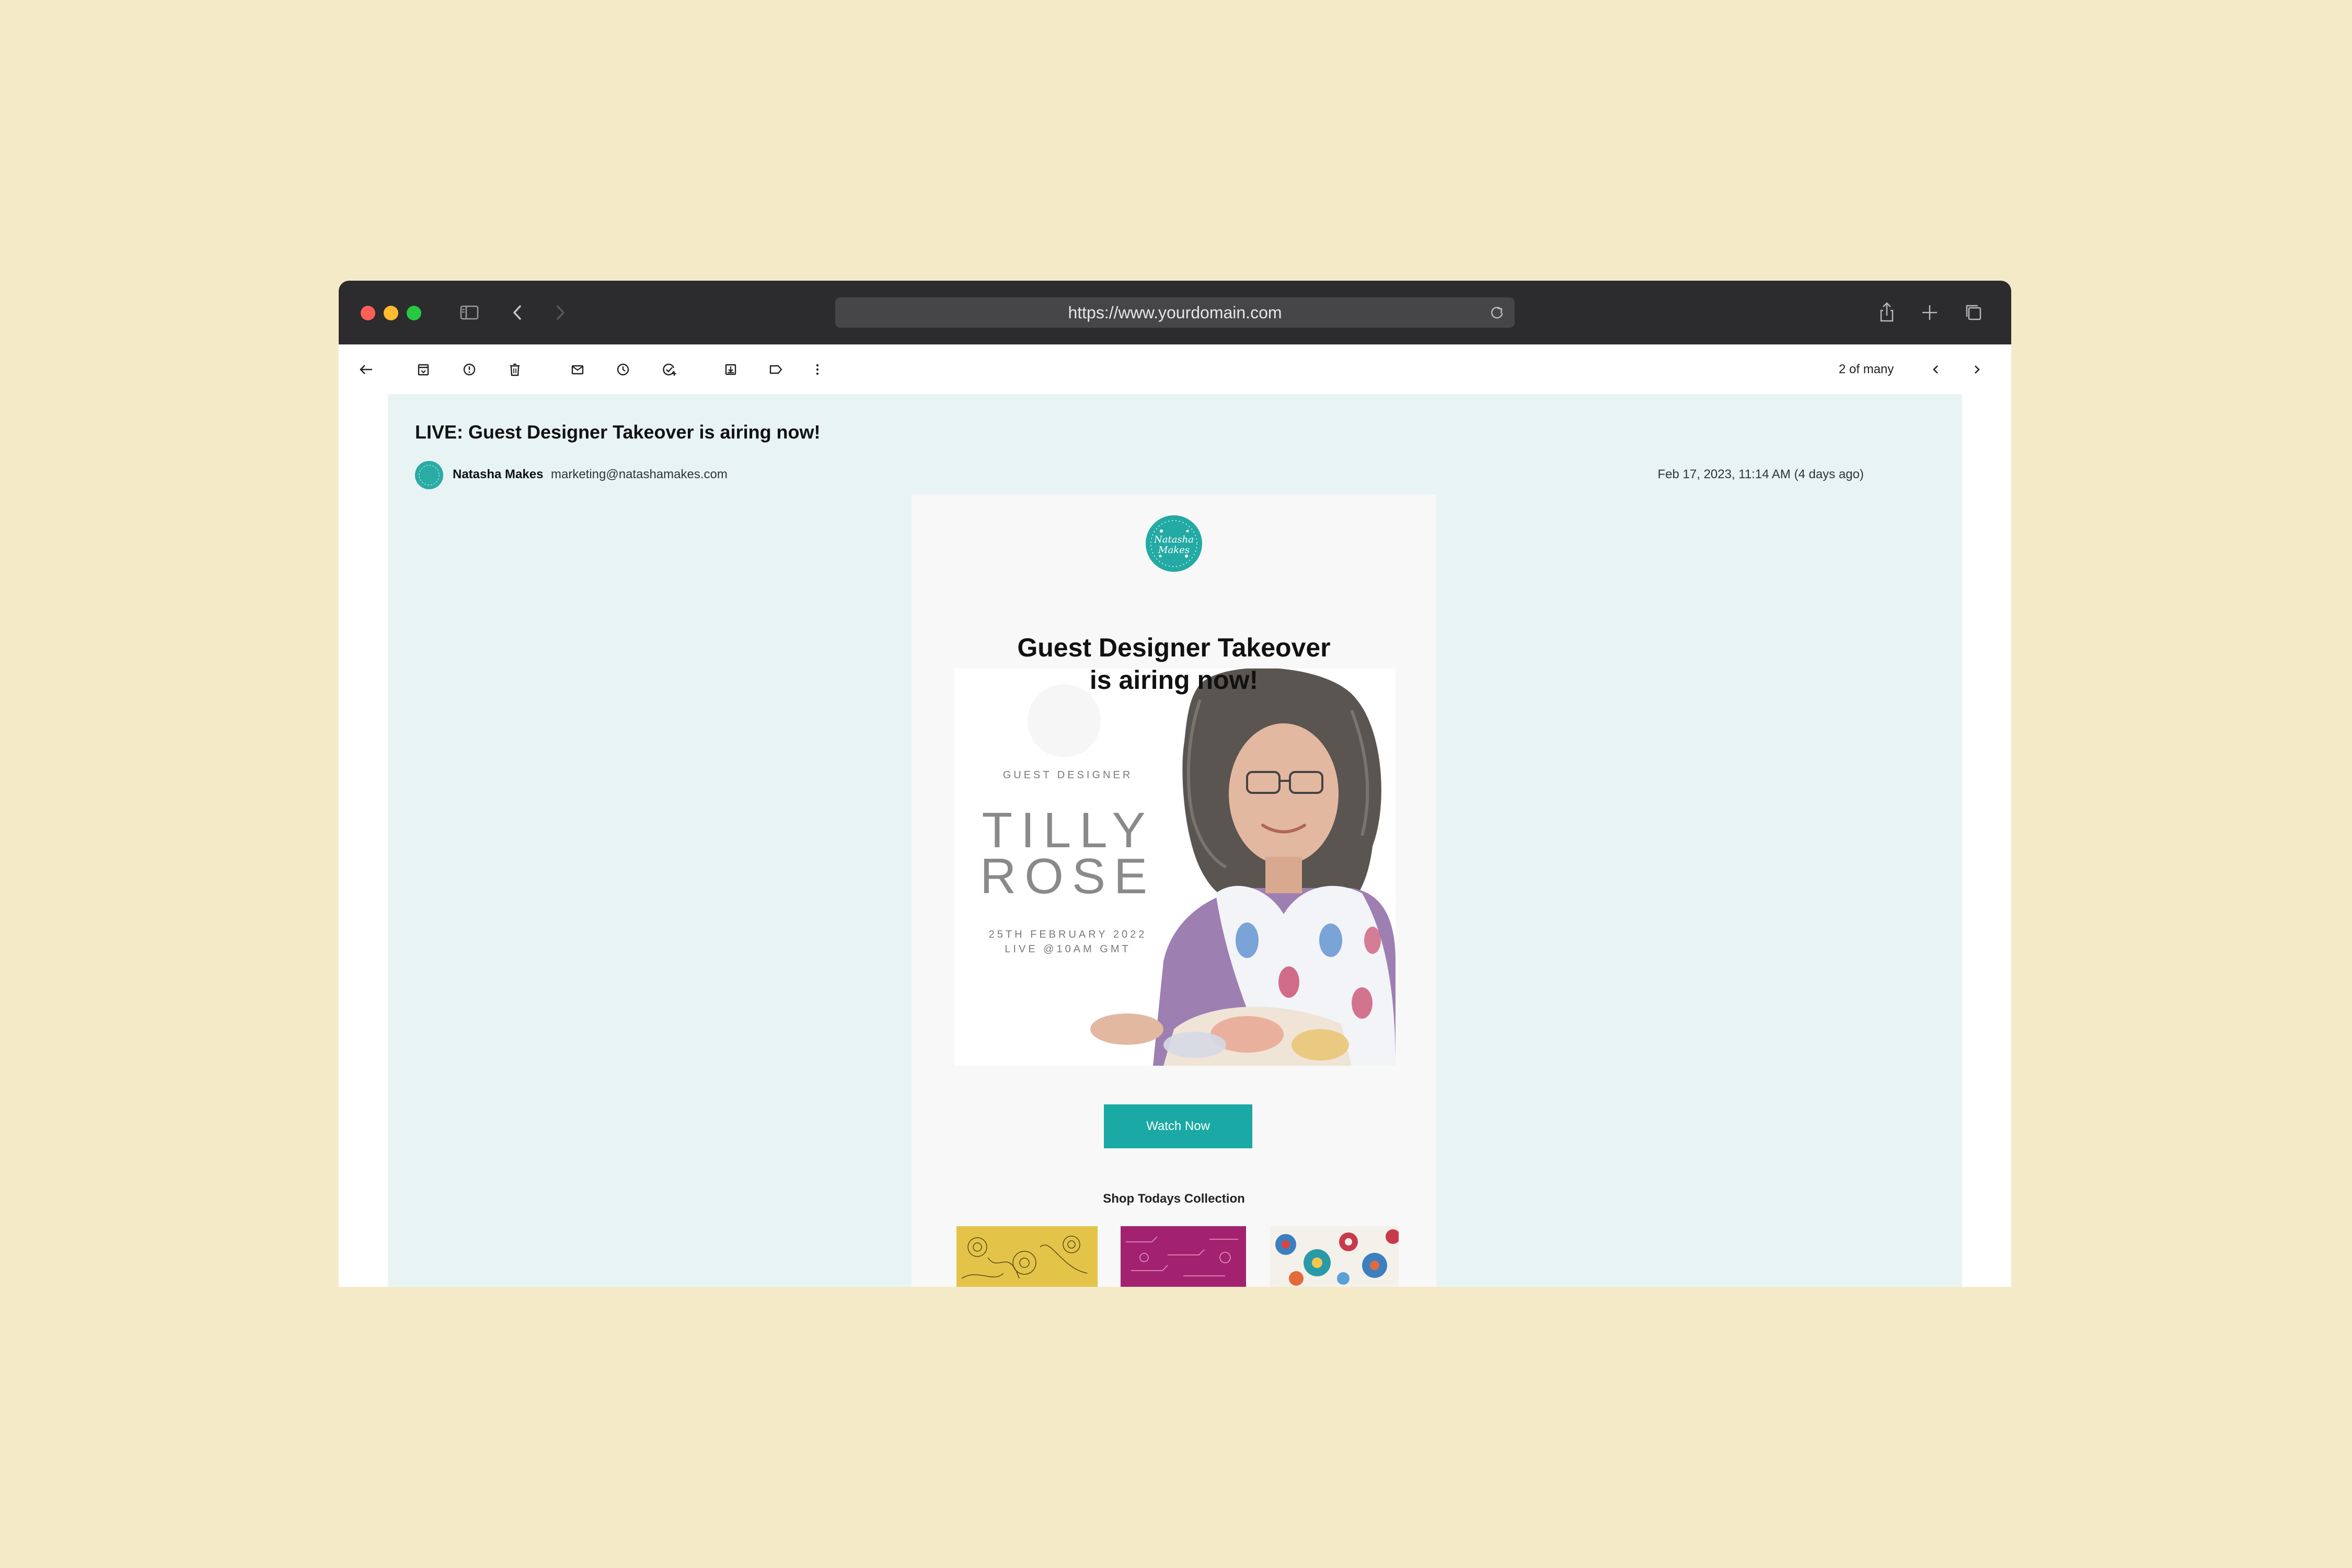 The width and height of the screenshot is (2352, 1568). Describe the element at coordinates (1929, 312) in the screenshot. I see `new-tab-plus-icon` at that location.